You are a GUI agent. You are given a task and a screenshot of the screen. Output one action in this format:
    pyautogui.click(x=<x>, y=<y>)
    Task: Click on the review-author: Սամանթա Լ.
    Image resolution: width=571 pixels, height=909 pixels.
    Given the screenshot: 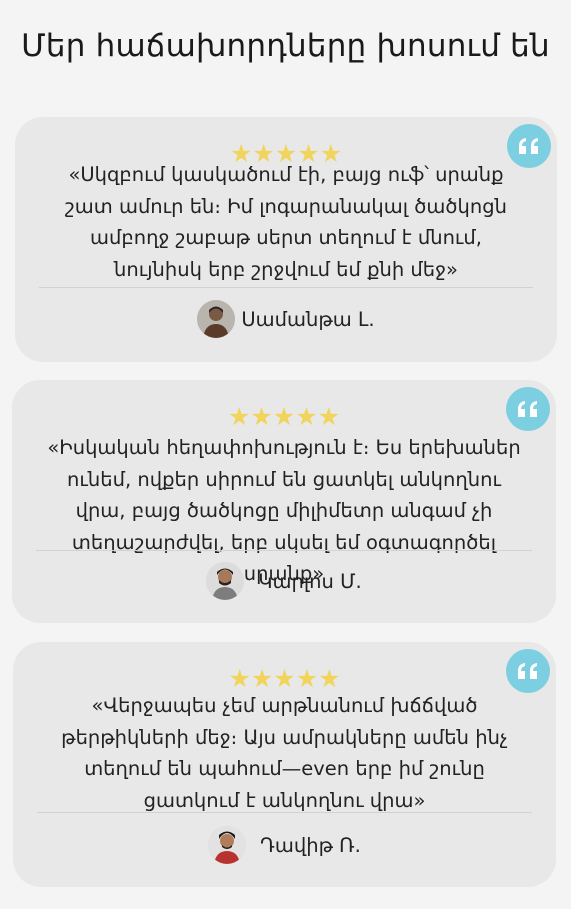 What is the action you would take?
    pyautogui.click(x=286, y=319)
    